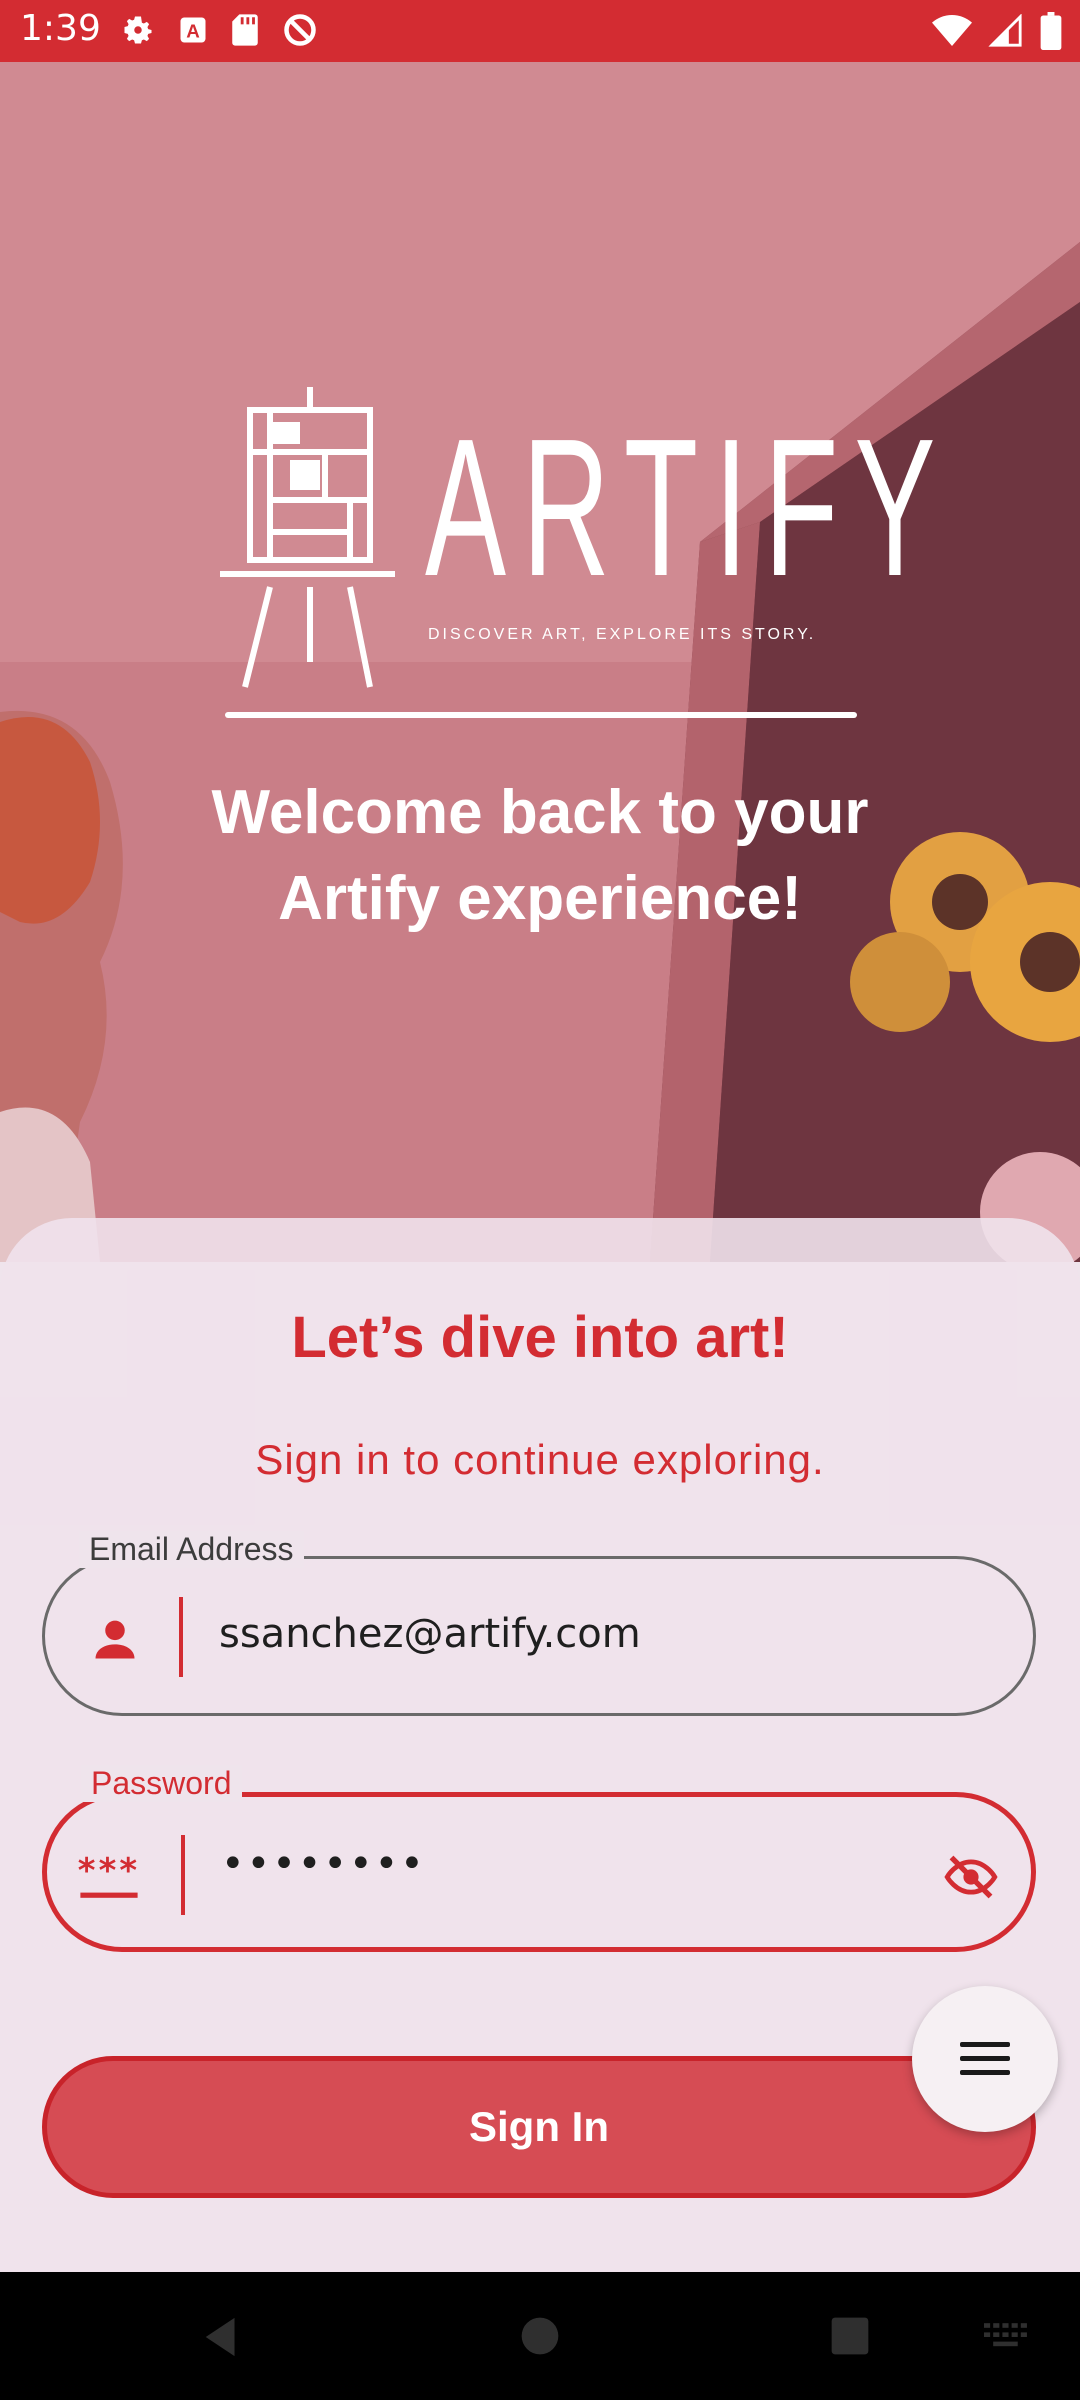 This screenshot has height=2400, width=1080. What do you see at coordinates (115, 1639) in the screenshot?
I see `person-icon` at bounding box center [115, 1639].